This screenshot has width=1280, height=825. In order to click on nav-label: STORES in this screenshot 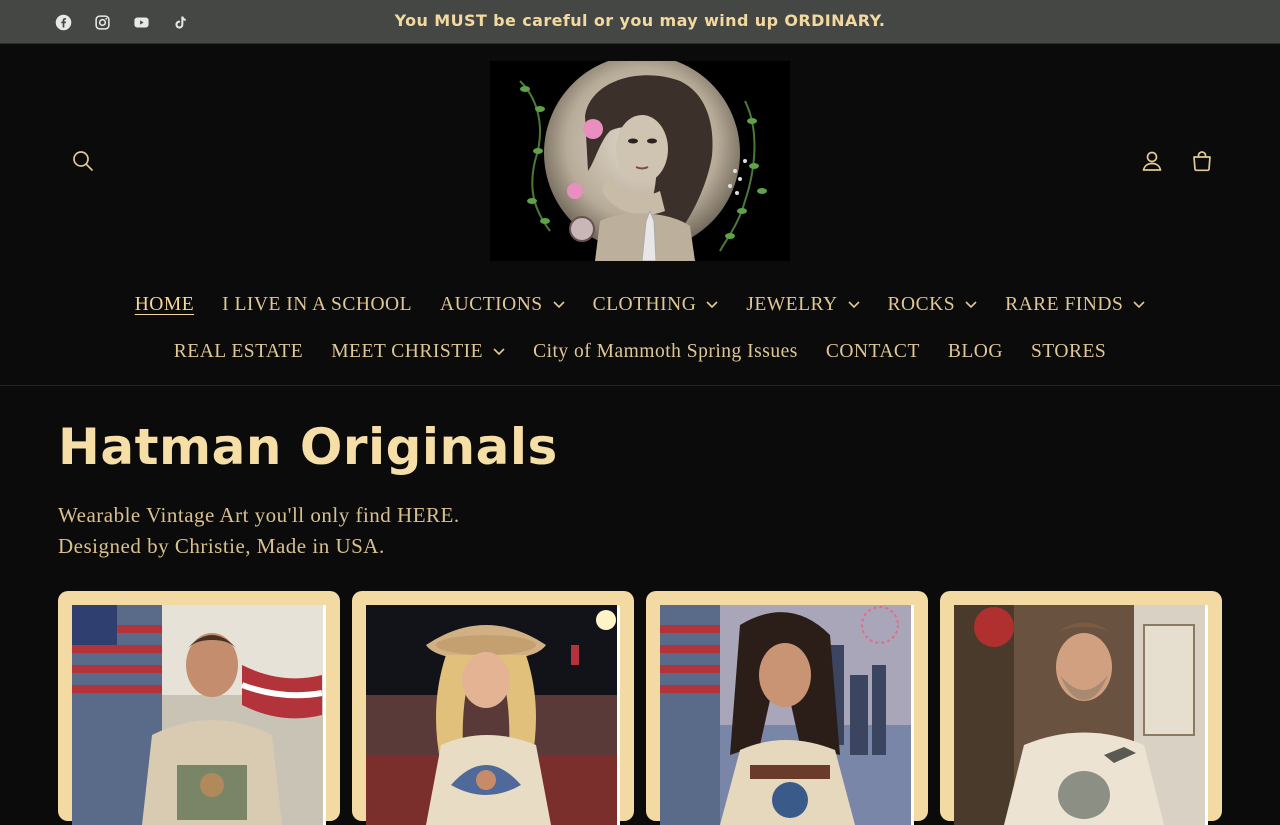, I will do `click(1068, 351)`.